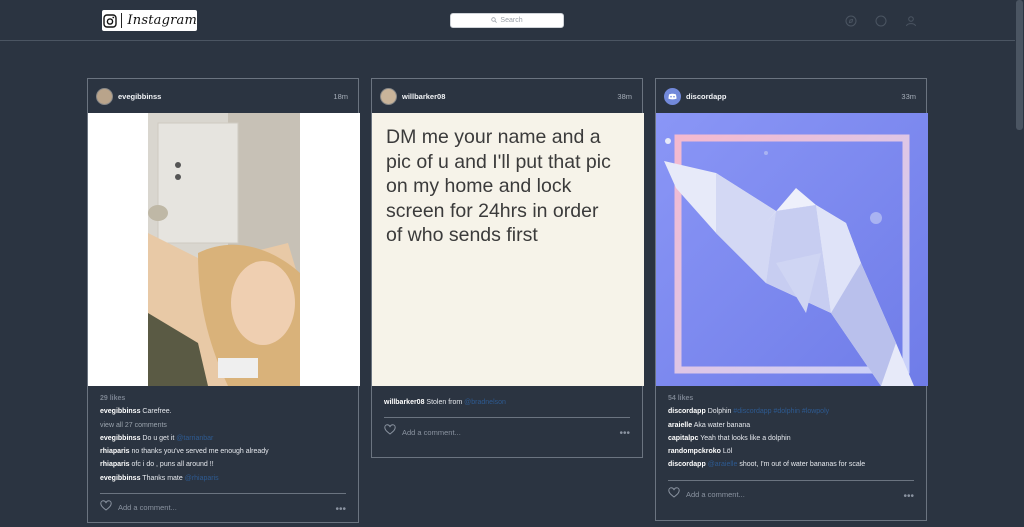 The image size is (1024, 527). Describe the element at coordinates (494, 20) in the screenshot. I see `search-icon` at that location.